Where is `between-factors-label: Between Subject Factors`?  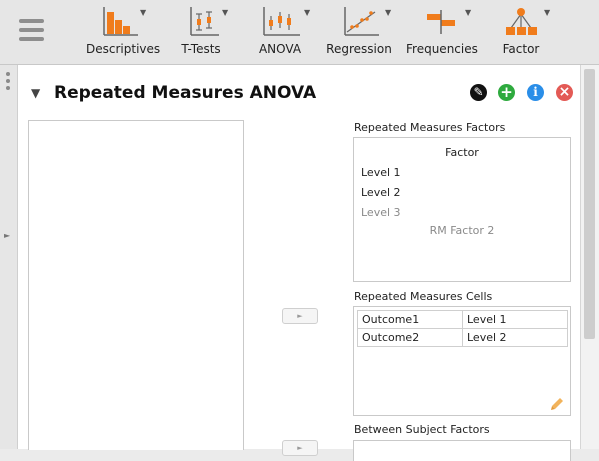 between-factors-label: Between Subject Factors is located at coordinates (422, 429).